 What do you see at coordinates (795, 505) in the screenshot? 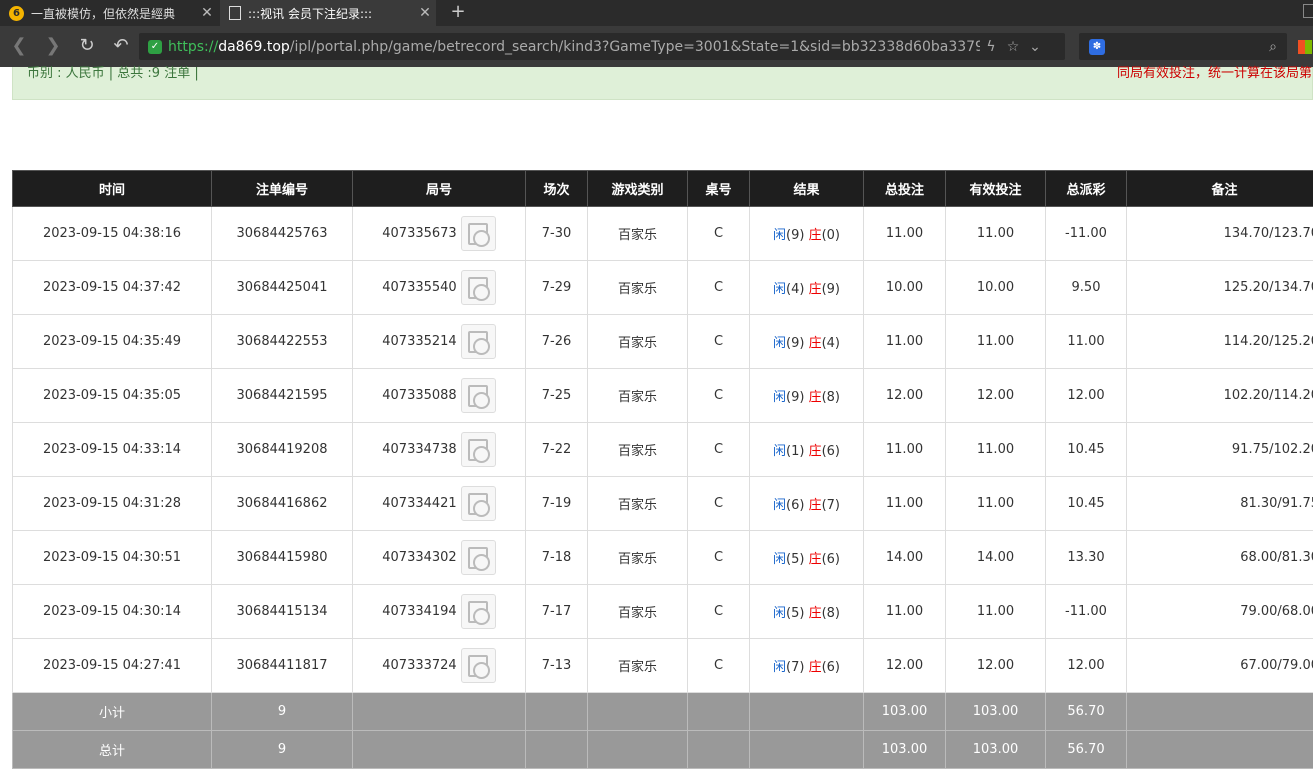
I see `result-player-score: (6)` at bounding box center [795, 505].